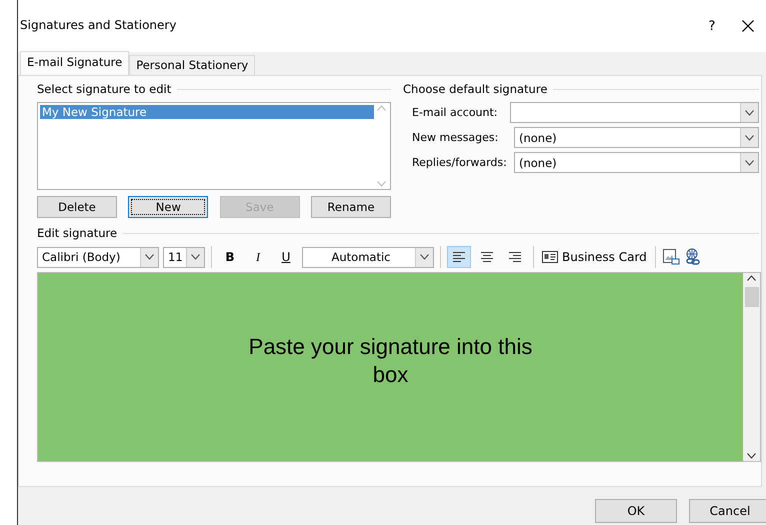  What do you see at coordinates (98, 257) in the screenshot?
I see `font-dropdown: Calibri (Body)` at bounding box center [98, 257].